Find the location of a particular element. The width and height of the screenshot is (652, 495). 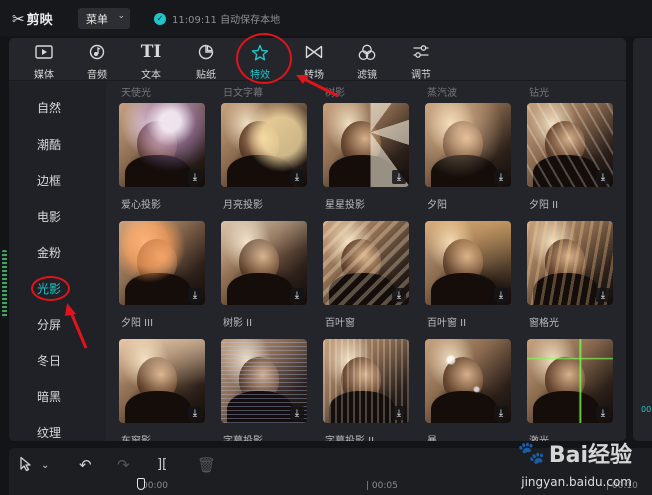

tool-text: TI 文本 is located at coordinates (151, 59).